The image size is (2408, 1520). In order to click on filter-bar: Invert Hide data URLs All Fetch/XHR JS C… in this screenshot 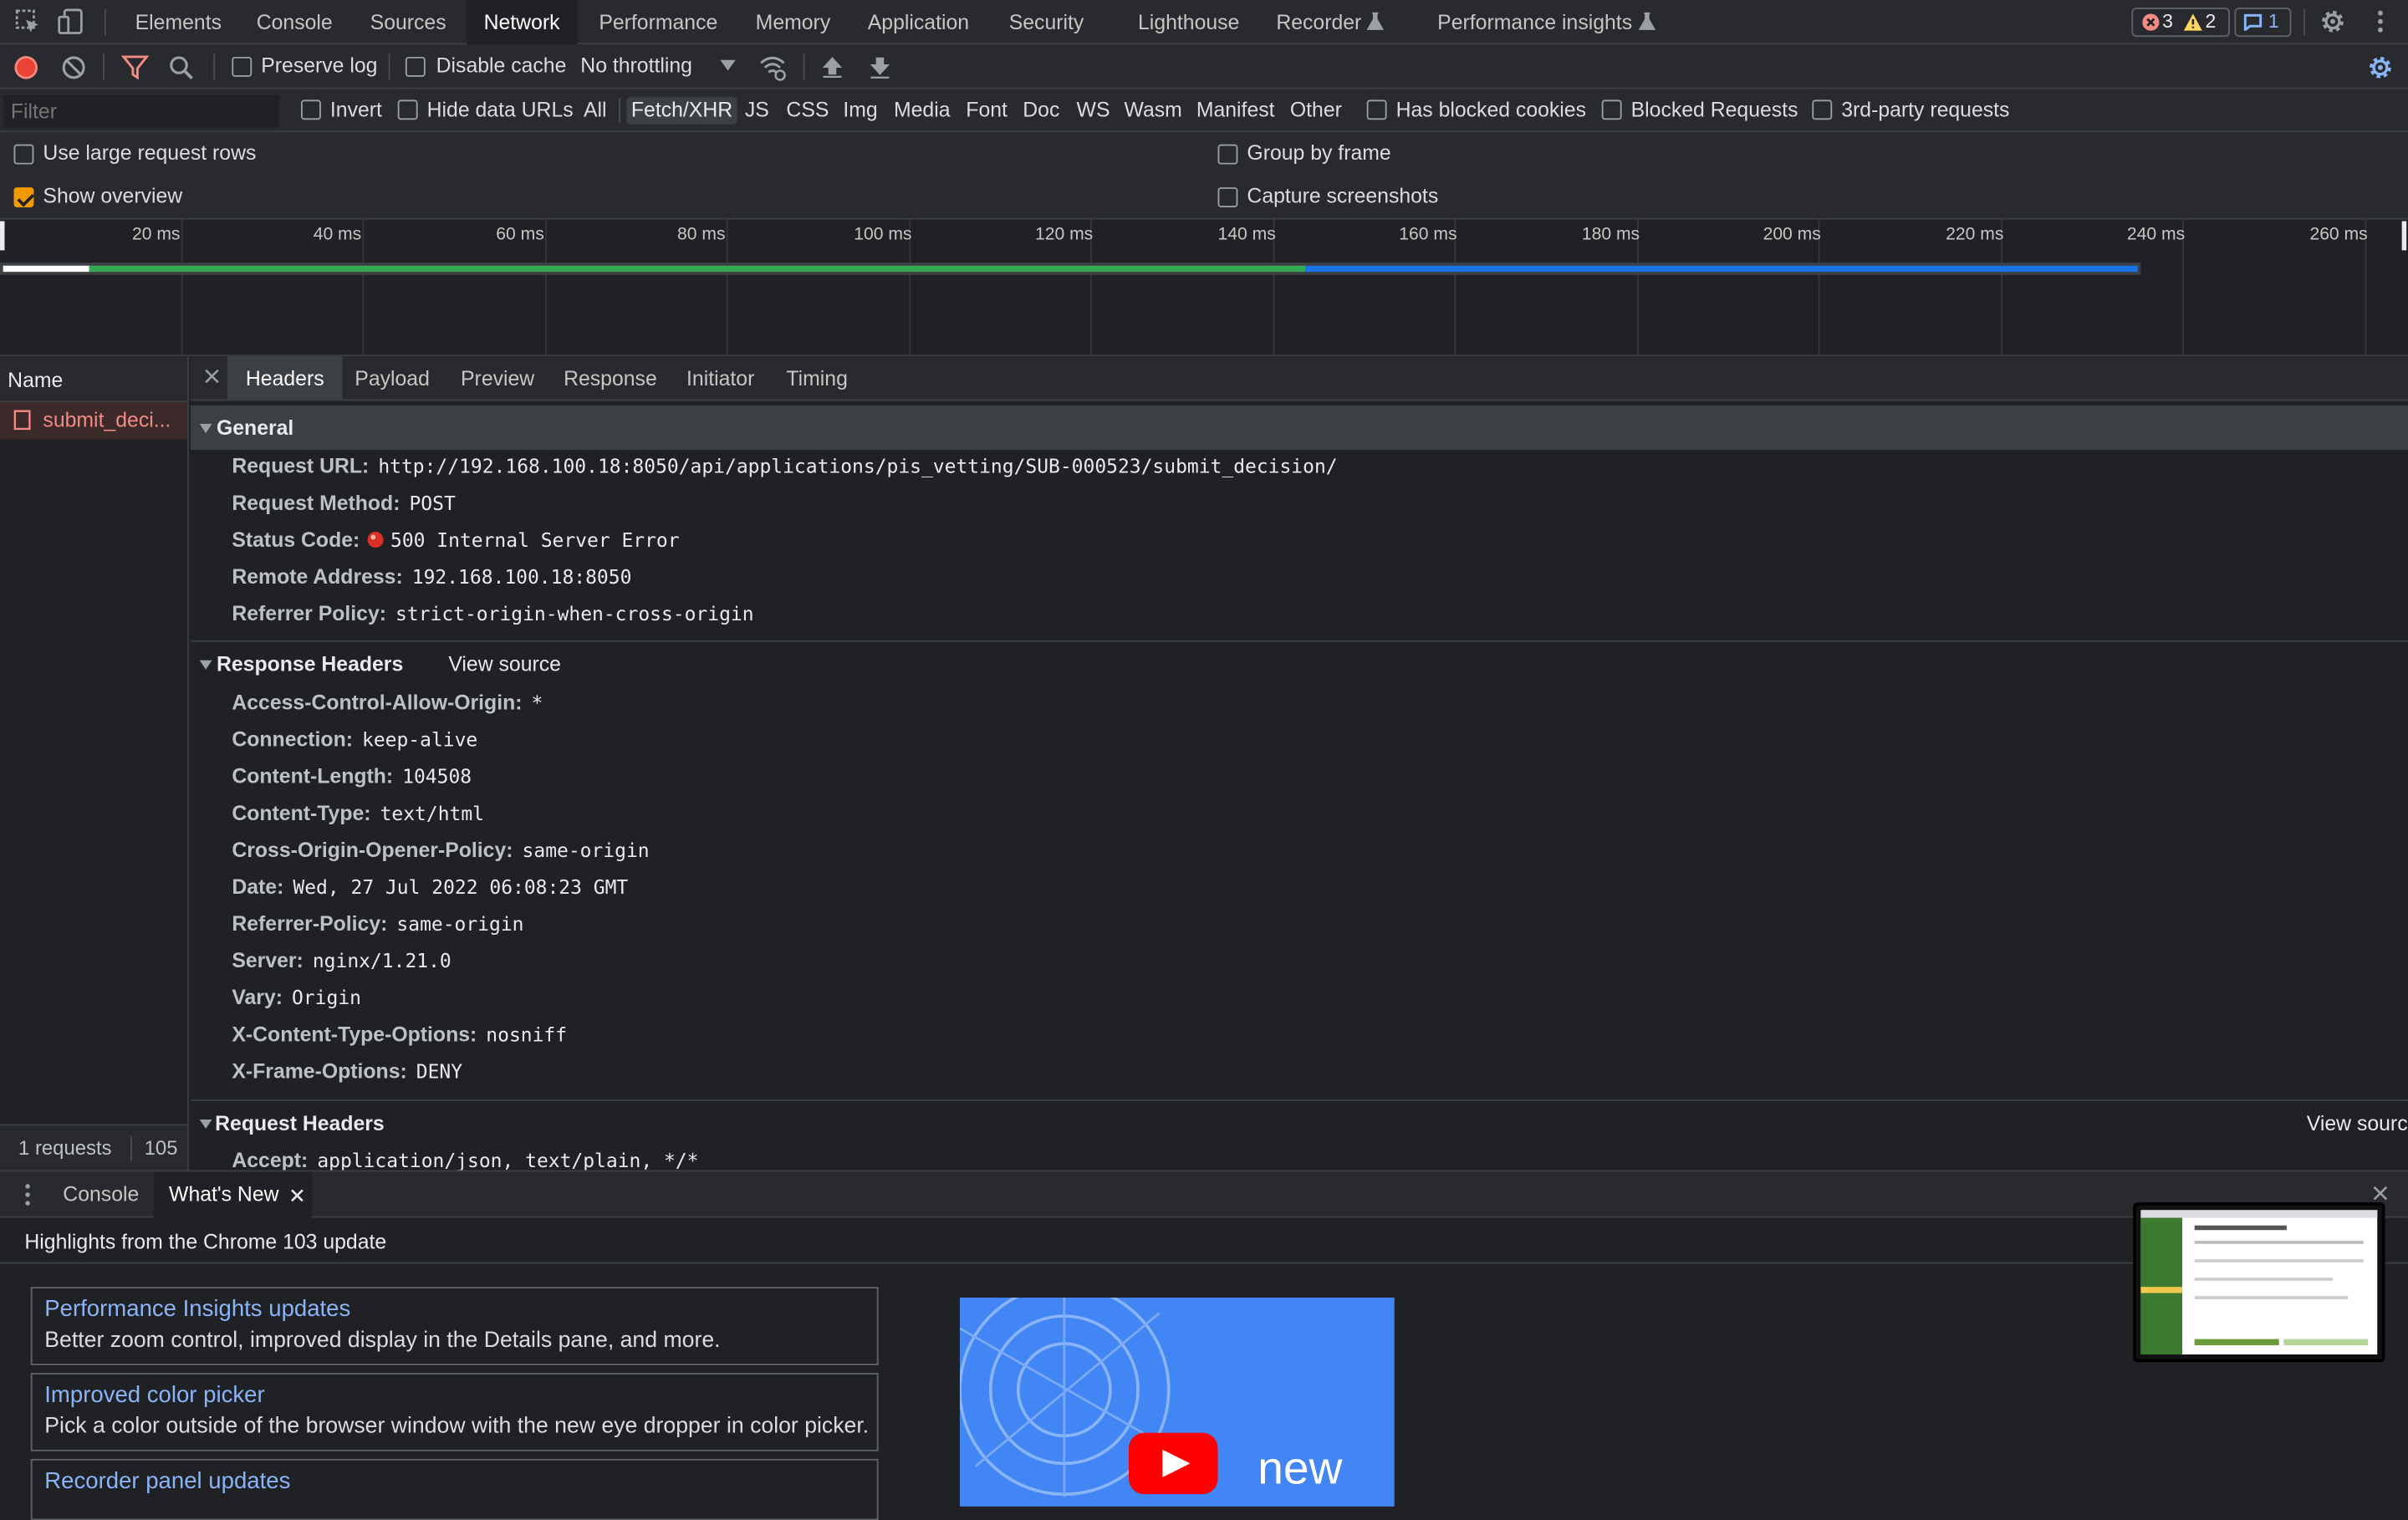, I will do `click(1204, 110)`.